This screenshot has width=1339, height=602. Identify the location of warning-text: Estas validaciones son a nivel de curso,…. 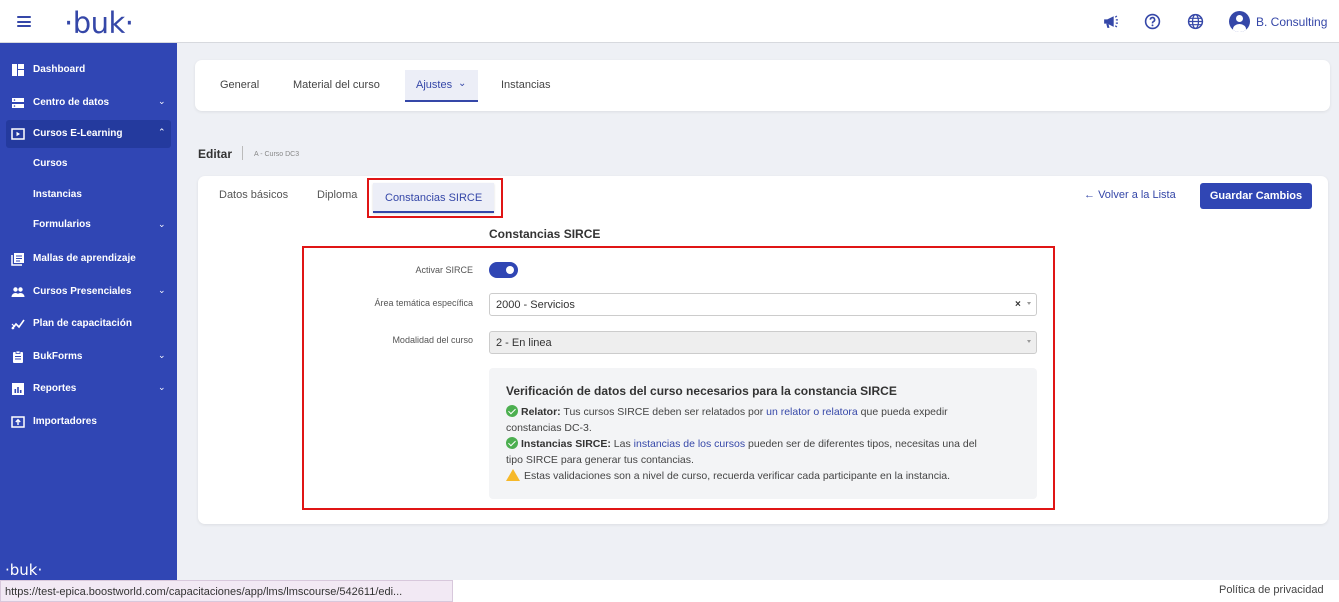
(737, 476).